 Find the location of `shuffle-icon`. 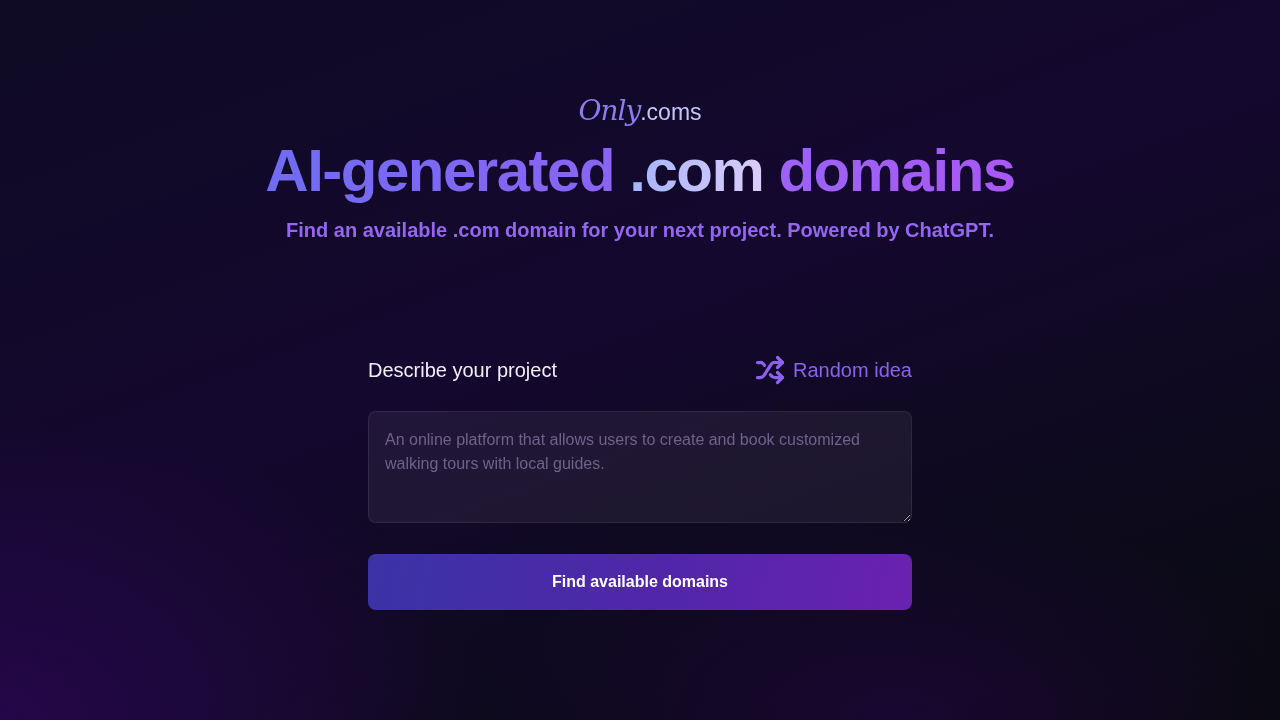

shuffle-icon is located at coordinates (770, 370).